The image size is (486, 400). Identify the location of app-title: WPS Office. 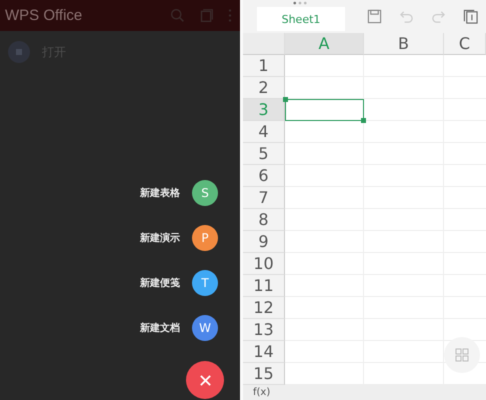
(43, 15).